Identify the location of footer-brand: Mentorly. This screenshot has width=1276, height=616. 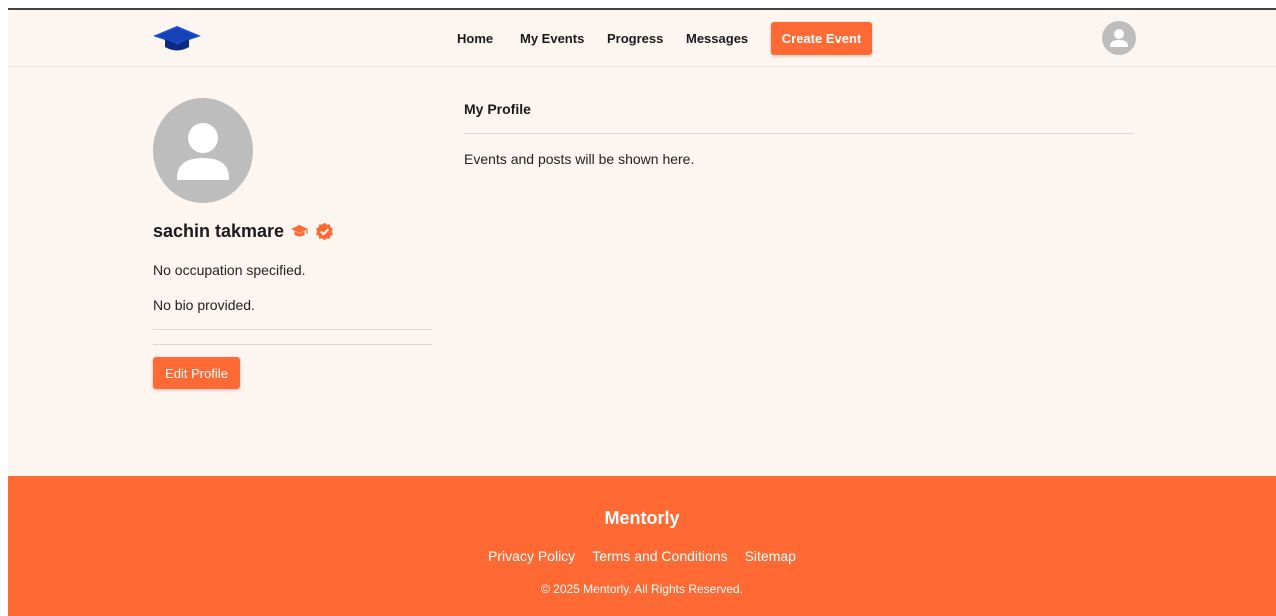
(642, 518).